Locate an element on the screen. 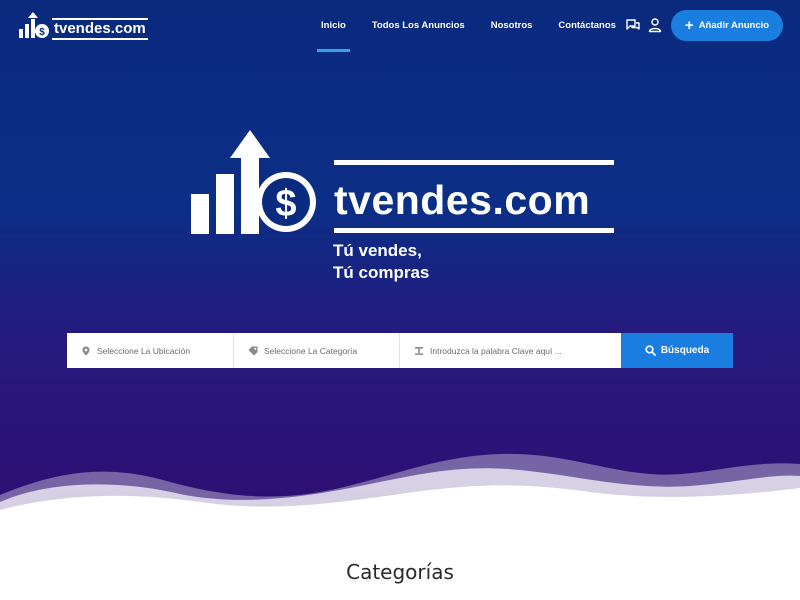  hero-logo-rule-top is located at coordinates (474, 162).